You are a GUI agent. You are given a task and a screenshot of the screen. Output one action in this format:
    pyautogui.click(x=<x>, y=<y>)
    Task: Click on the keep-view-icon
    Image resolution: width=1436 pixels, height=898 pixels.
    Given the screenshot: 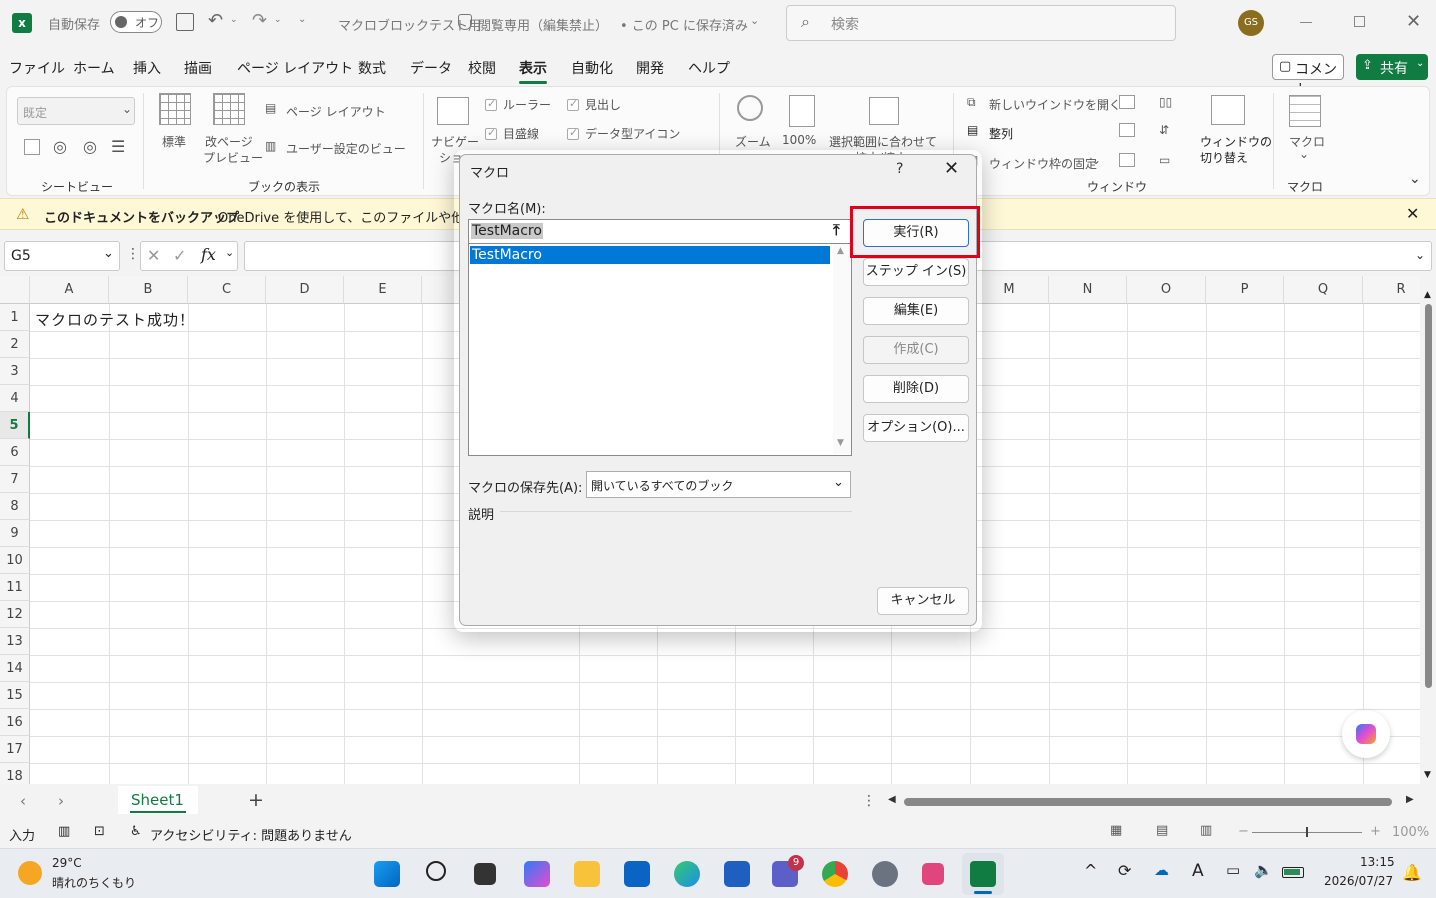 What is the action you would take?
    pyautogui.click(x=32, y=147)
    